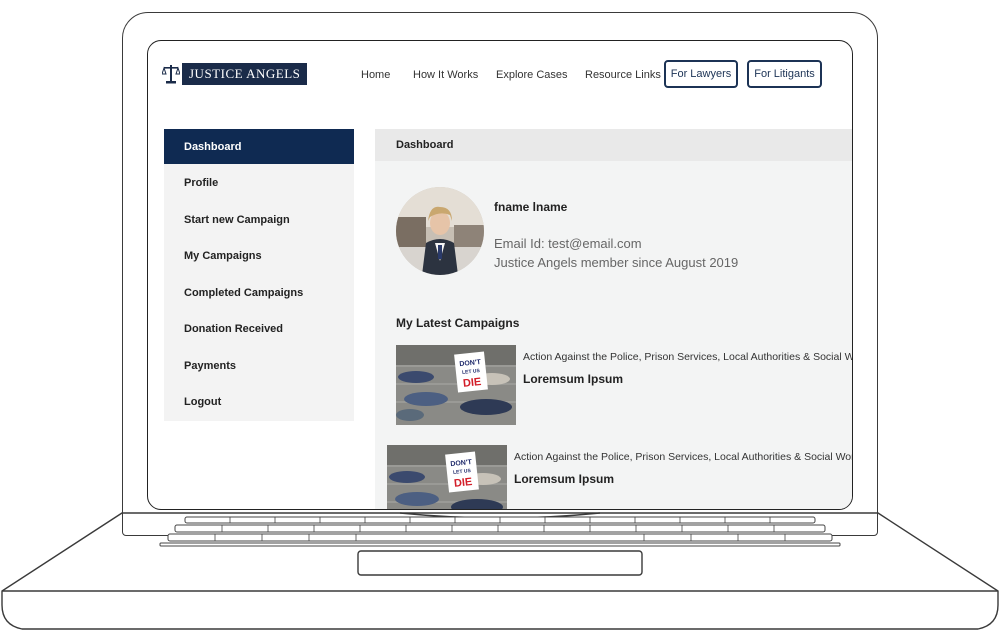  Describe the element at coordinates (701, 74) in the screenshot. I see `for-lawyers-button: For Lawyers` at that location.